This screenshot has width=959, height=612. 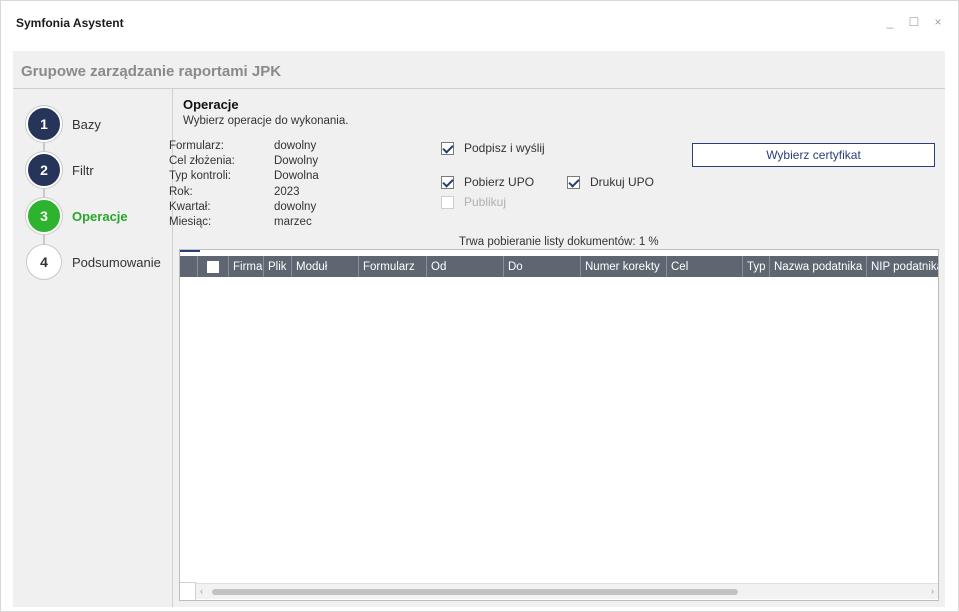 I want to click on get-upo-checkbox: Pobierz UPO, so click(x=487, y=182).